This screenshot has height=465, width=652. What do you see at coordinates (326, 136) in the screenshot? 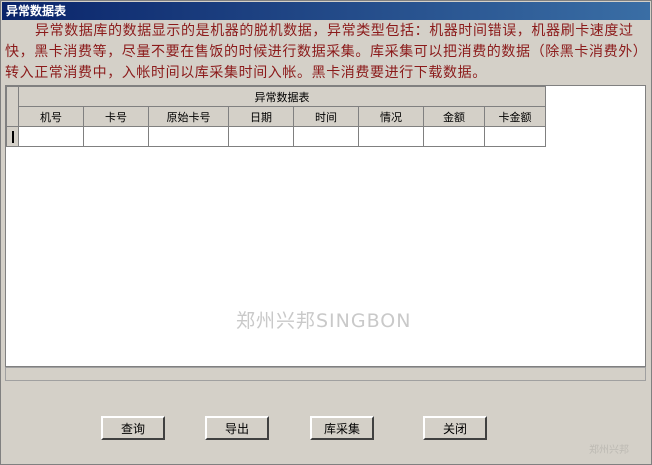
I see `cell-time` at bounding box center [326, 136].